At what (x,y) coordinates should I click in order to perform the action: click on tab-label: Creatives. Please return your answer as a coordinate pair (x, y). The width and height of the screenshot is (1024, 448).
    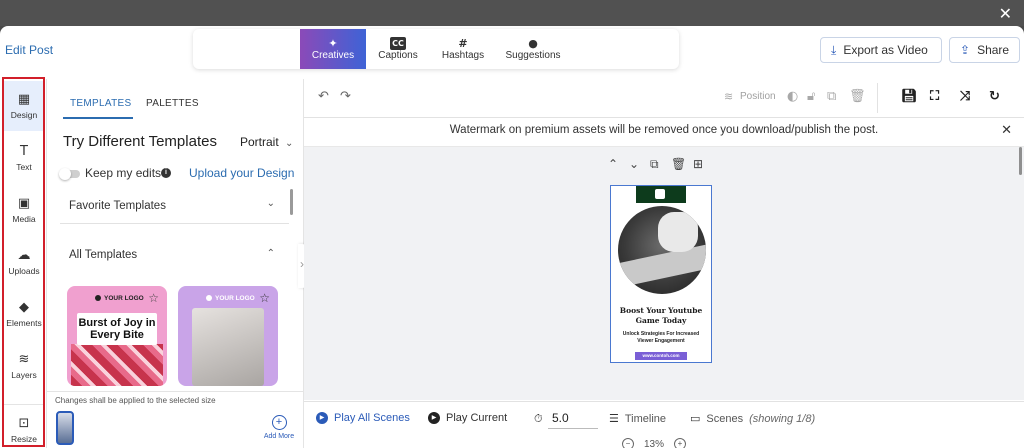
    Looking at the image, I should click on (333, 55).